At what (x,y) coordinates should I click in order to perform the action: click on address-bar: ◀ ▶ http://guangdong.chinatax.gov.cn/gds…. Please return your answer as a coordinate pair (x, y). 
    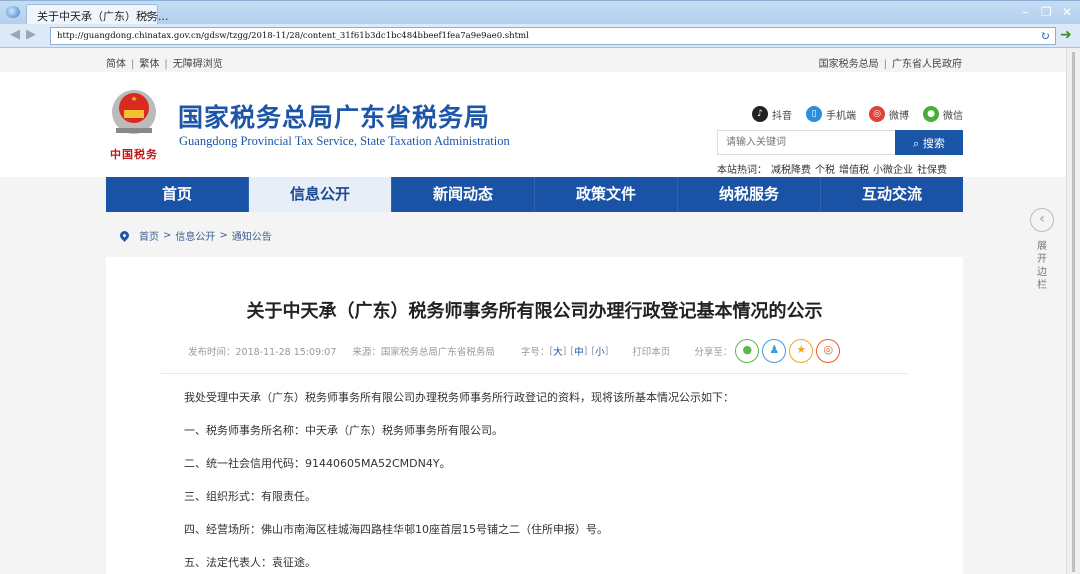
    Looking at the image, I should click on (540, 36).